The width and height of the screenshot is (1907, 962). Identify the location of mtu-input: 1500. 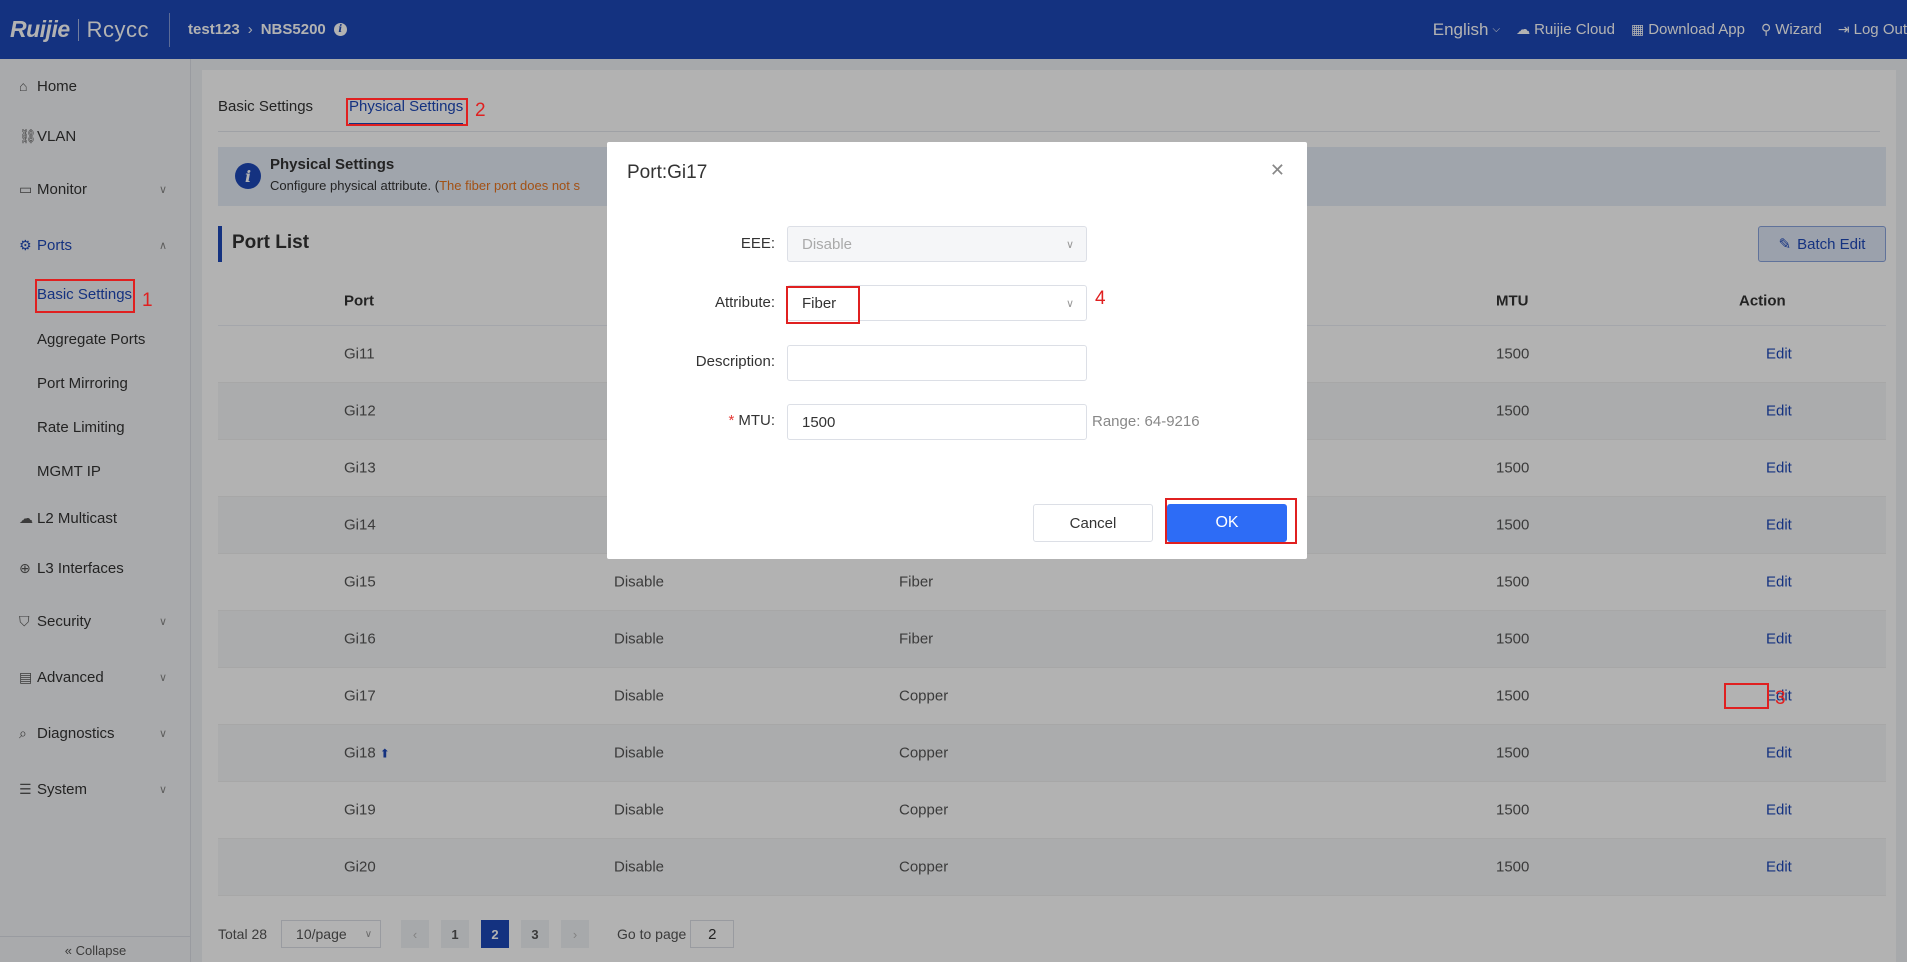
(937, 422).